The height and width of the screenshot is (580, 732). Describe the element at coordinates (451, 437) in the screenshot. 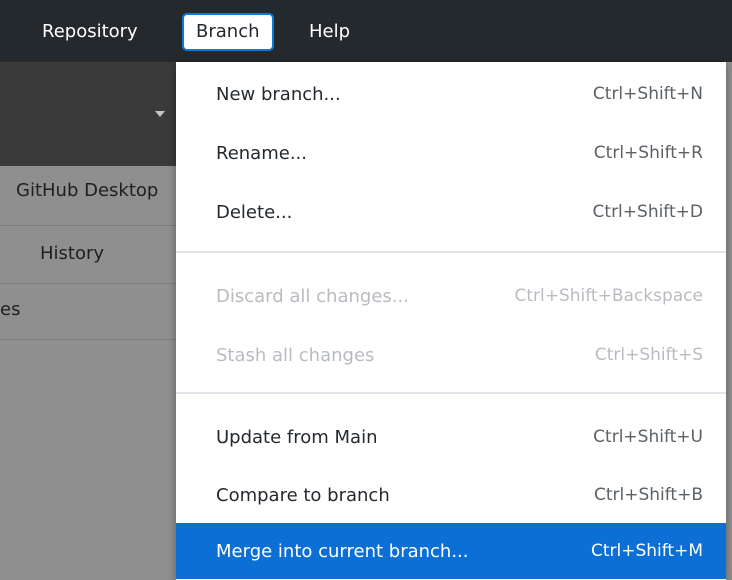

I see `menu-item-update-from-main: Update from Main Ctrl+Shift+U` at that location.